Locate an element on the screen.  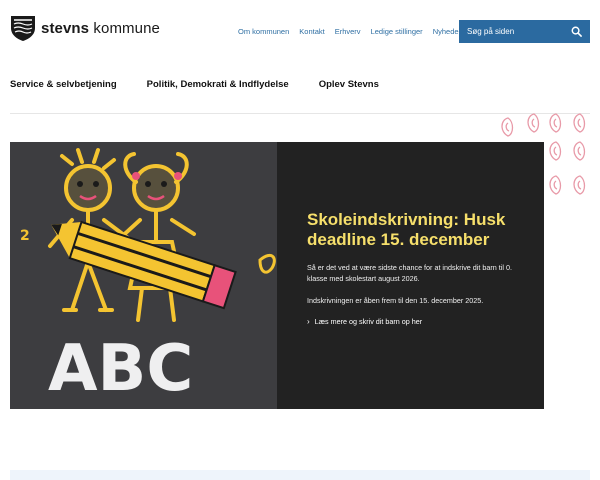
main-nav-service: Service & selvbetjening is located at coordinates (63, 84).